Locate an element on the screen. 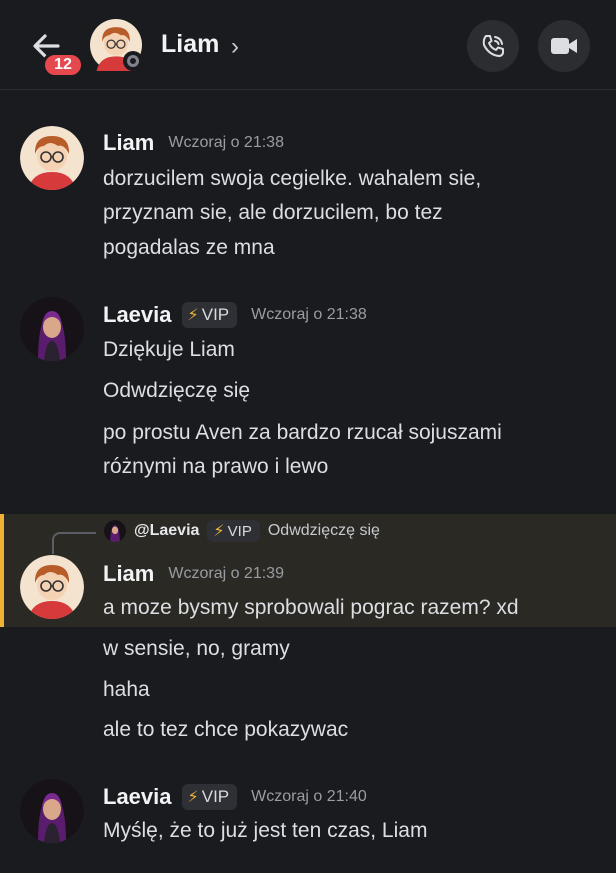  reply-author: @Laevia is located at coordinates (167, 530).